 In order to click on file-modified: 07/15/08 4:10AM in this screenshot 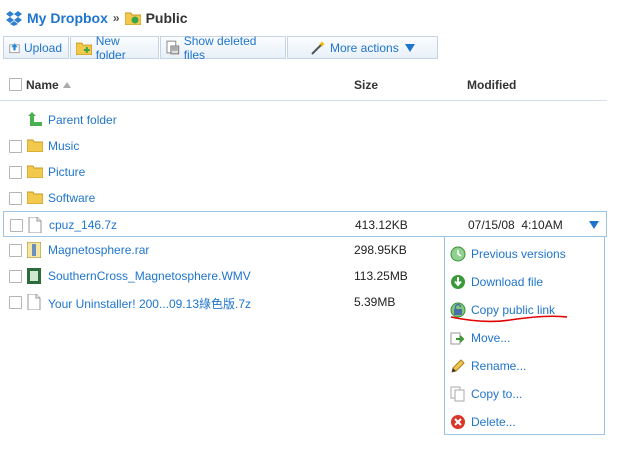, I will do `click(515, 225)`.